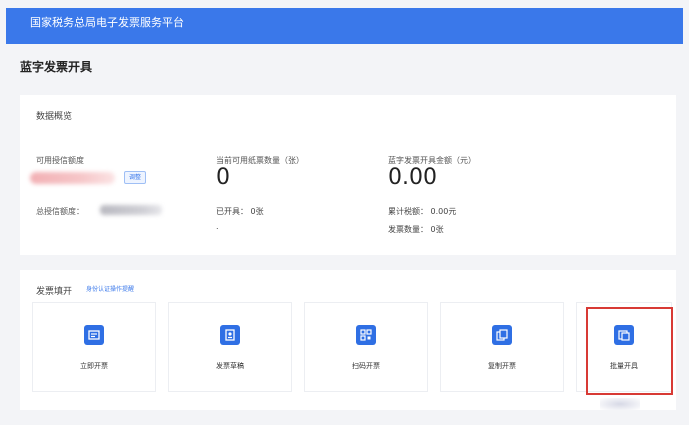 The height and width of the screenshot is (425, 689). What do you see at coordinates (94, 335) in the screenshot?
I see `invoice-now-icon` at bounding box center [94, 335].